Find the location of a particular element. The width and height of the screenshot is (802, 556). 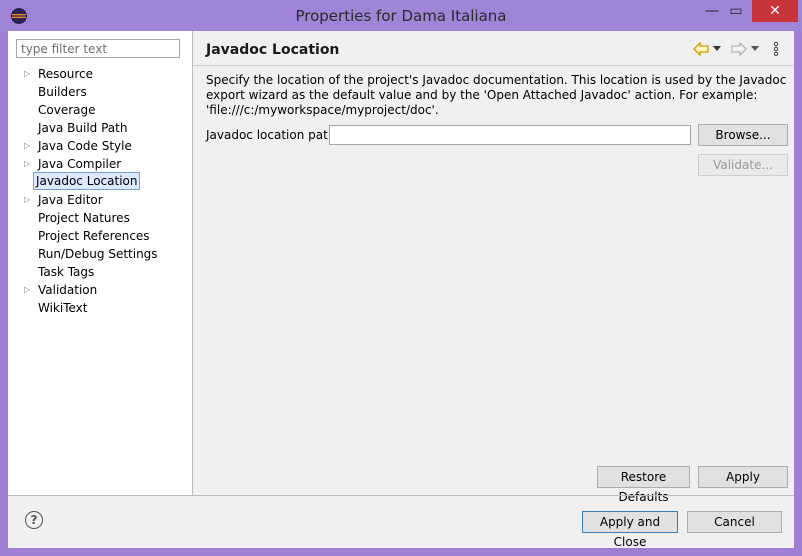

tree-item-label: Run/Debug Settings is located at coordinates (98, 254).